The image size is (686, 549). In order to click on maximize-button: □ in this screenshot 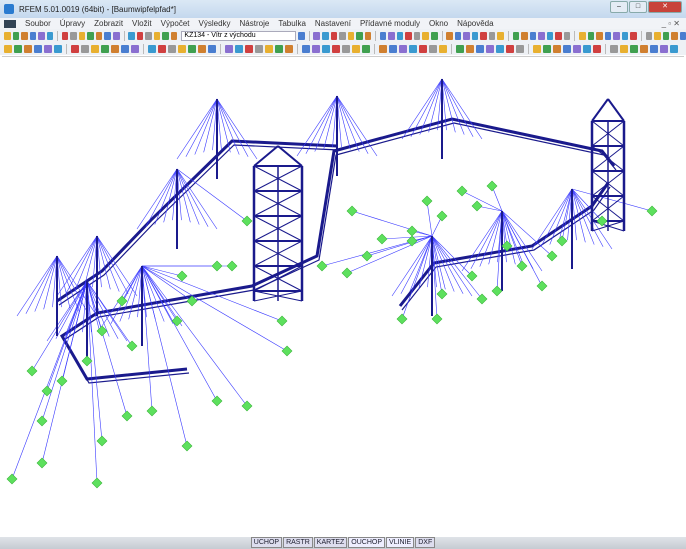, I will do `click(638, 7)`.